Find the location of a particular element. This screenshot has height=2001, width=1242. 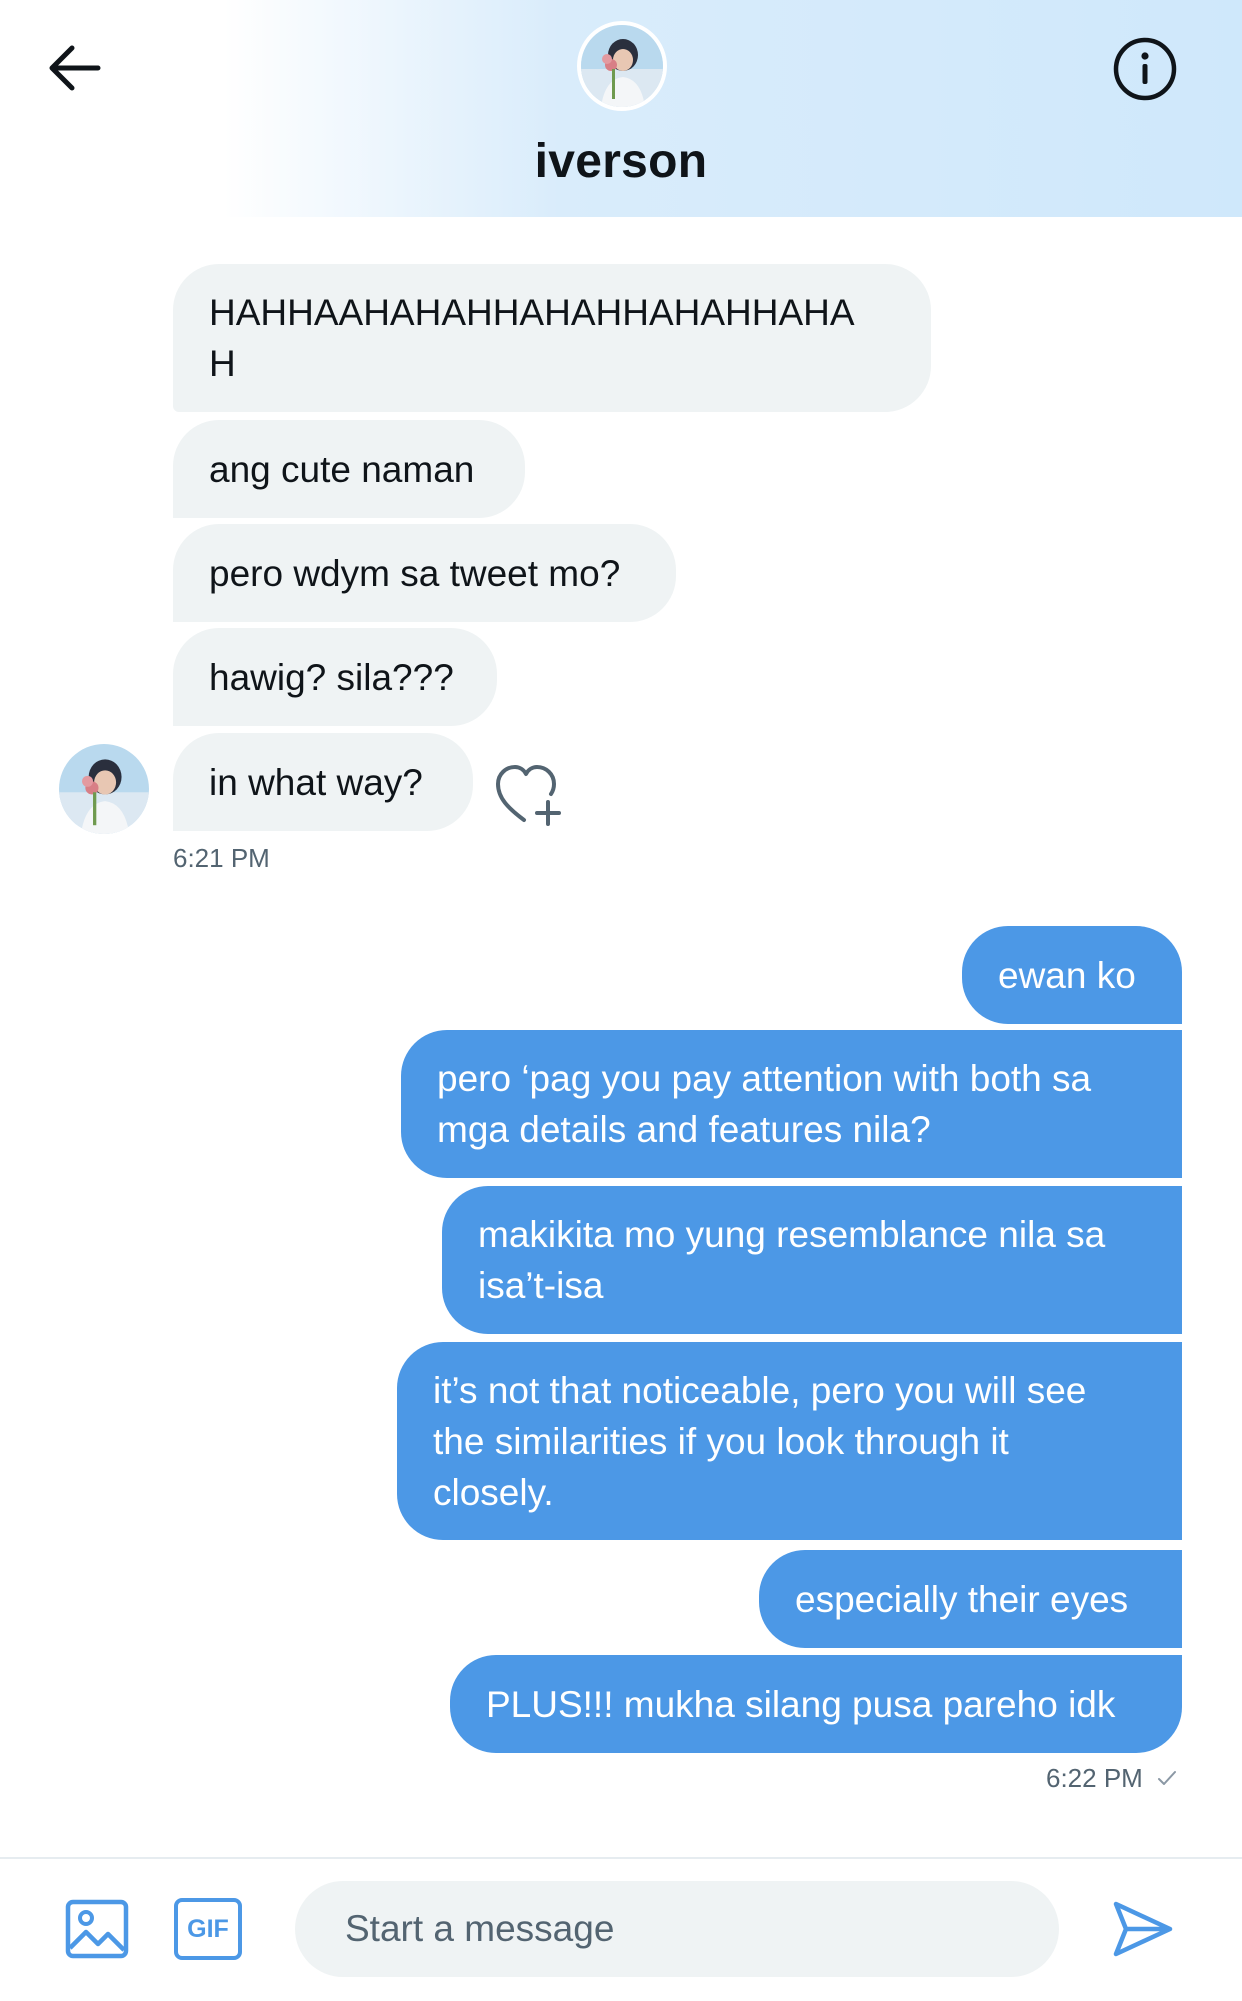

message-timestamp: 6:22 PM is located at coordinates (1094, 1778).